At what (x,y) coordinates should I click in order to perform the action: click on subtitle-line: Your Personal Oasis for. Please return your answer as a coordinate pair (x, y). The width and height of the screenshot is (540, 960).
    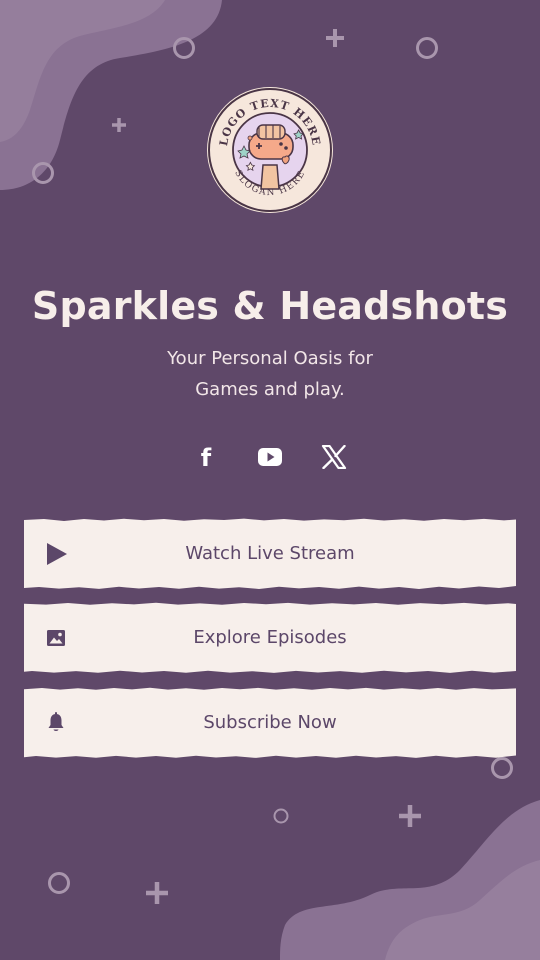
    Looking at the image, I should click on (270, 358).